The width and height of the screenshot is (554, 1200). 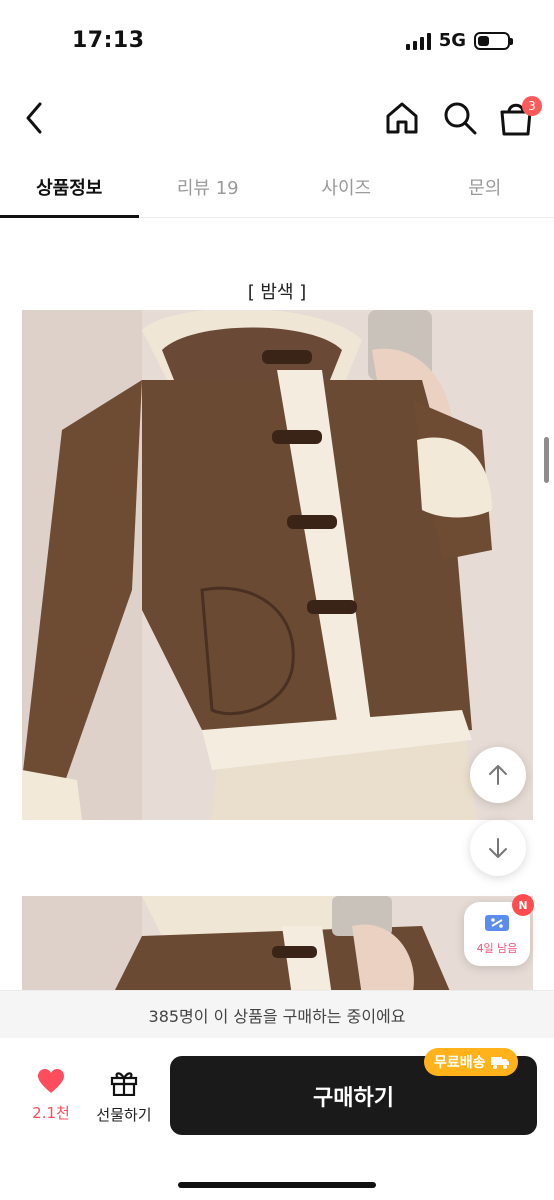 I want to click on header, so click(x=277, y=120).